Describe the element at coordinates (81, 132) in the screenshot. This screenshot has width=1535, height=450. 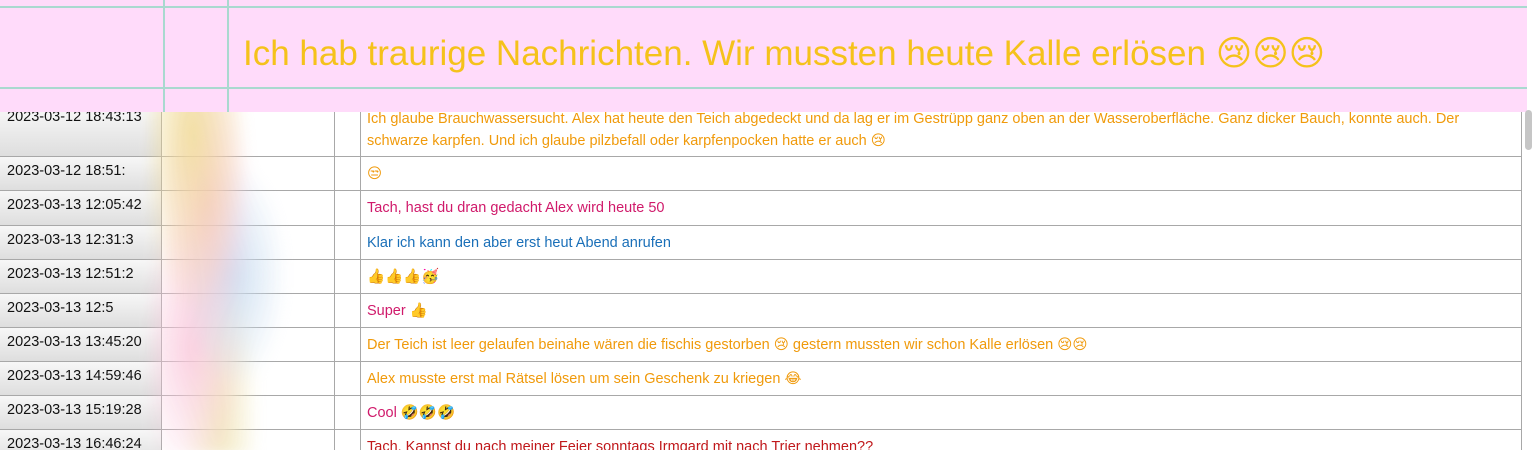
I see `message-date: 2023-03-12 18:43:13` at that location.